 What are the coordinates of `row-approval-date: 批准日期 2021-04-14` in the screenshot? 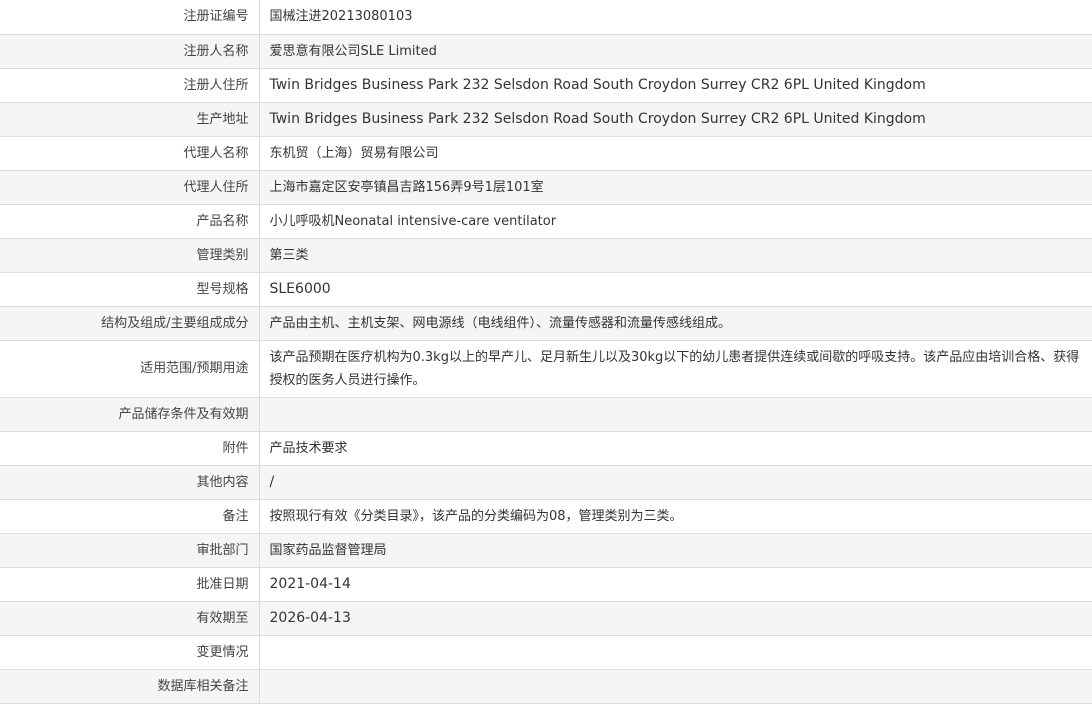 It's located at (546, 584).